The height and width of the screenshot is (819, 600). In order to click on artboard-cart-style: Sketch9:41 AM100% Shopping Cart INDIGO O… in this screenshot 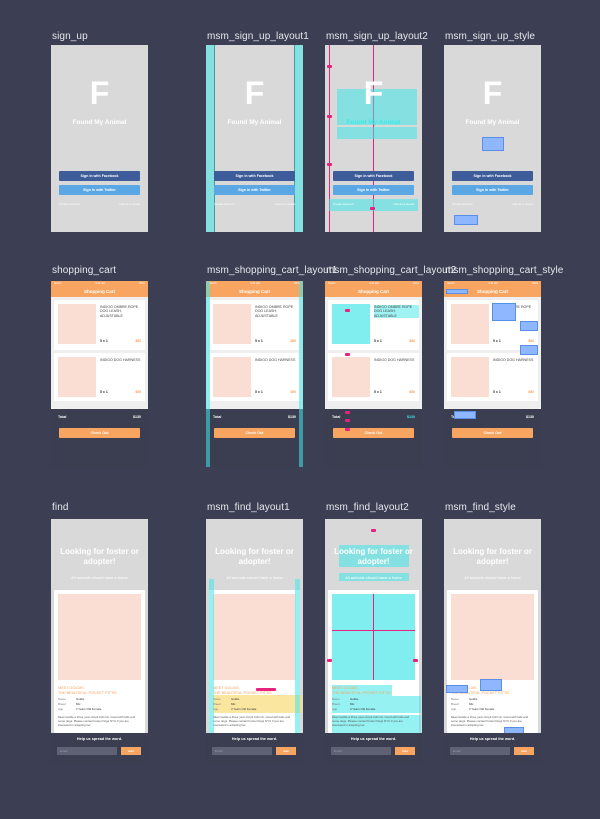, I will do `click(492, 374)`.